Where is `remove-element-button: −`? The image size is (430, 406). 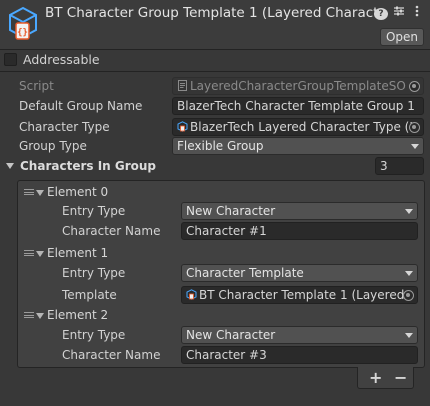
remove-element-button: − is located at coordinates (400, 377).